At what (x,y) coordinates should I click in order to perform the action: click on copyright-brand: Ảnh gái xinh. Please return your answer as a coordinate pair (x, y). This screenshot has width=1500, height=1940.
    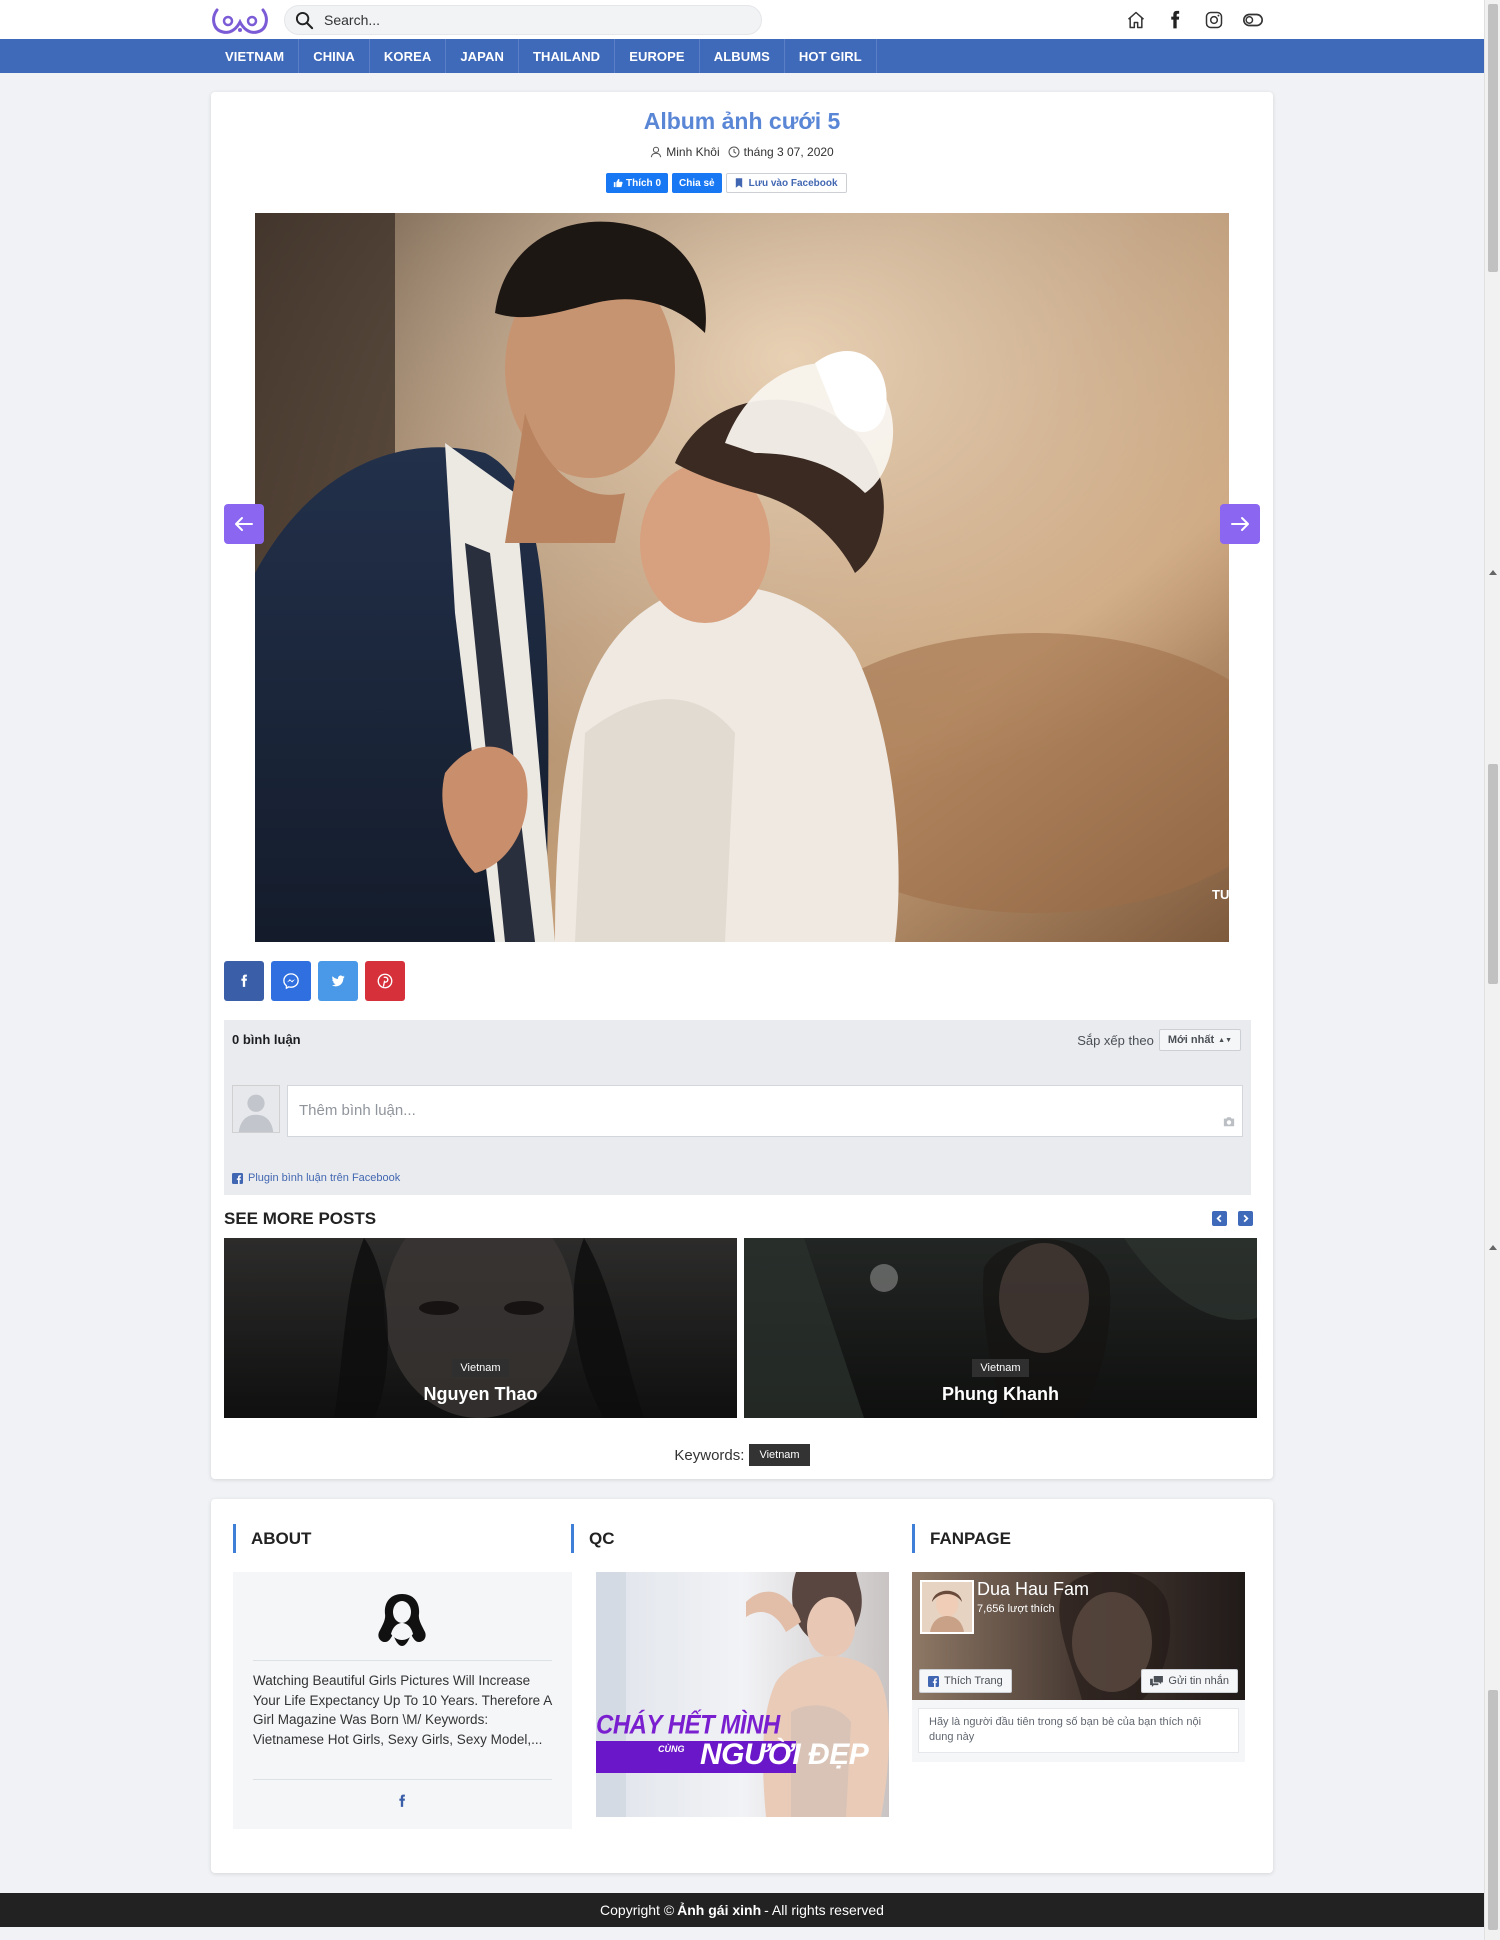
    Looking at the image, I should click on (719, 1910).